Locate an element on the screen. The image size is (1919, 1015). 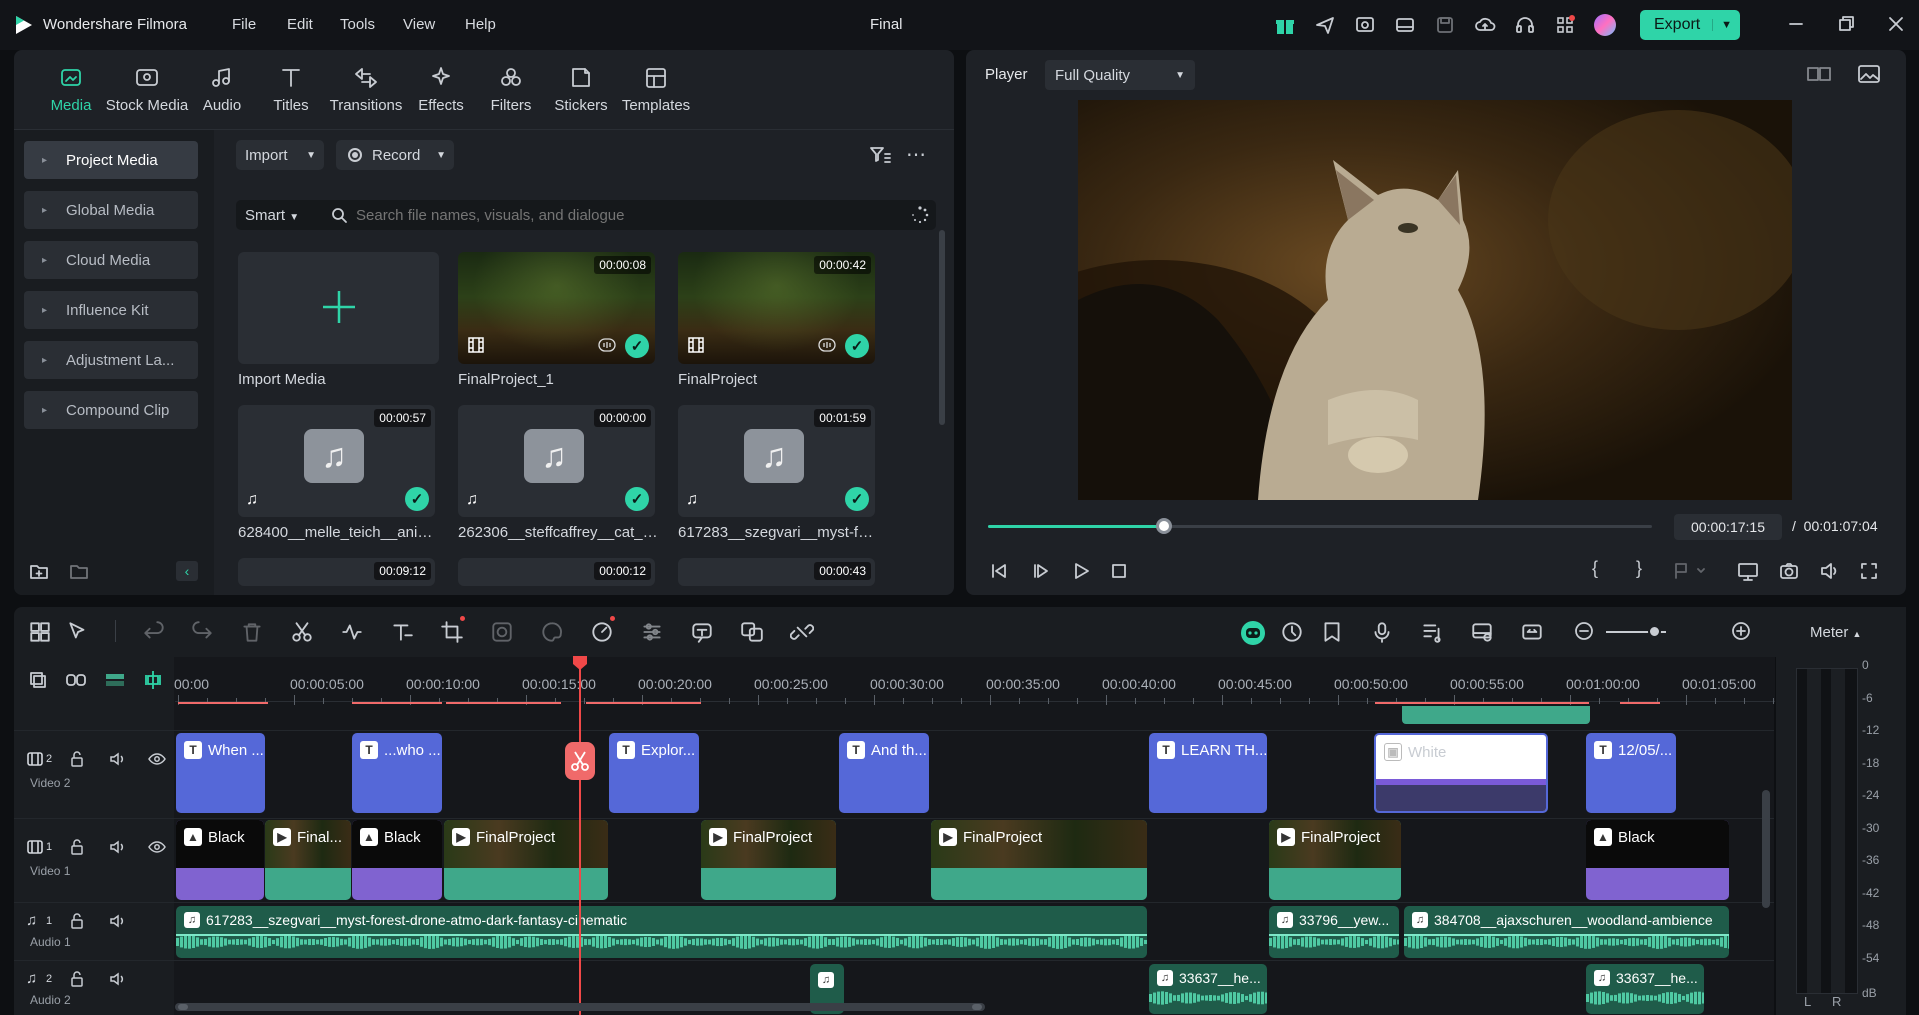
tab-transitions: Transitions is located at coordinates (366, 89).